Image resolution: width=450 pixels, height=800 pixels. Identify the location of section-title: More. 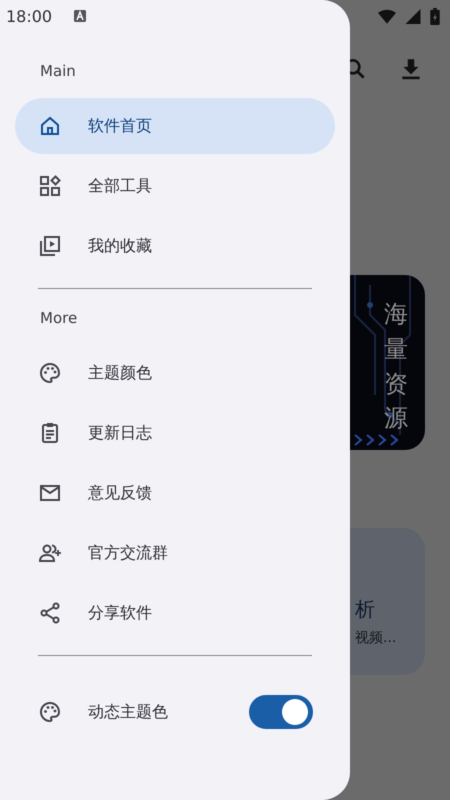
(59, 318).